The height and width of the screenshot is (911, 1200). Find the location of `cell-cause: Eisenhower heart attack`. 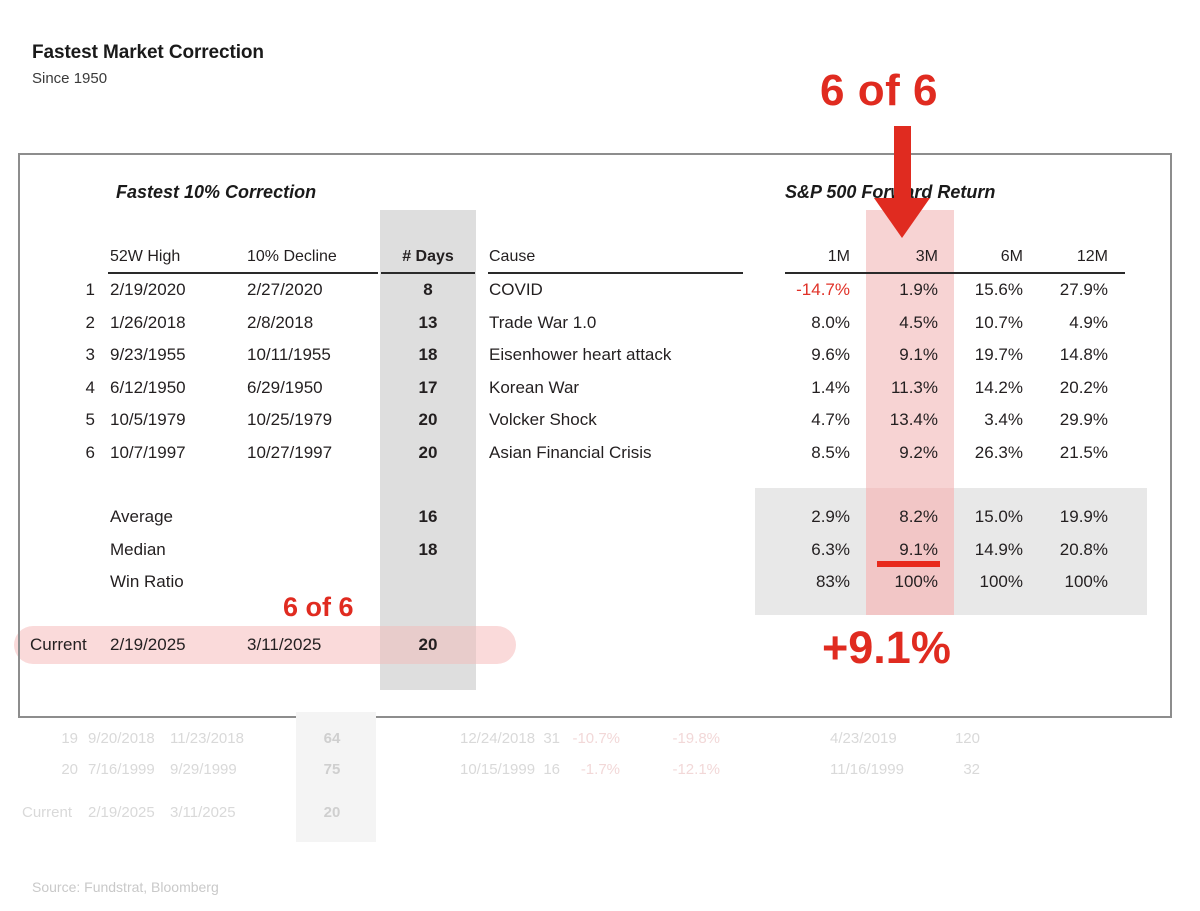

cell-cause: Eisenhower heart attack is located at coordinates (580, 354).